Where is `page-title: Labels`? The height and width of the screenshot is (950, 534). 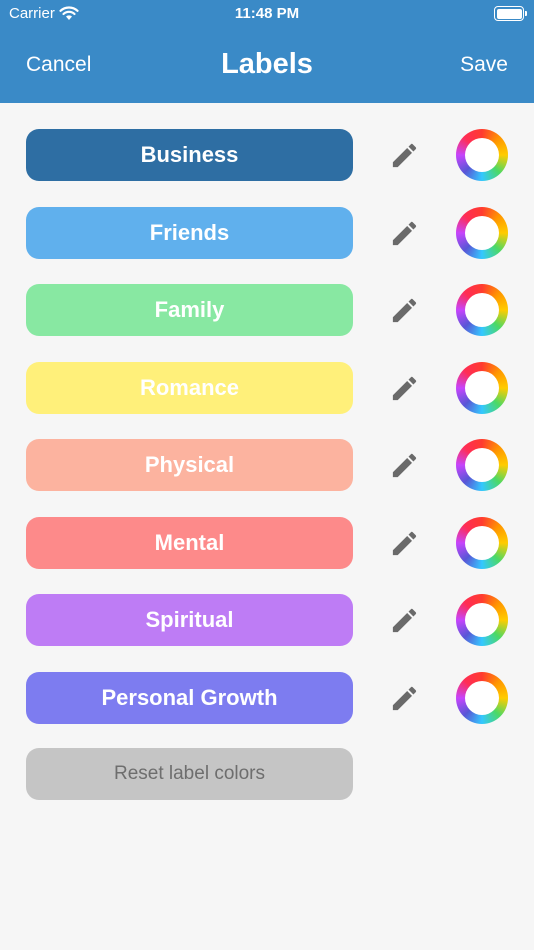
page-title: Labels is located at coordinates (267, 64).